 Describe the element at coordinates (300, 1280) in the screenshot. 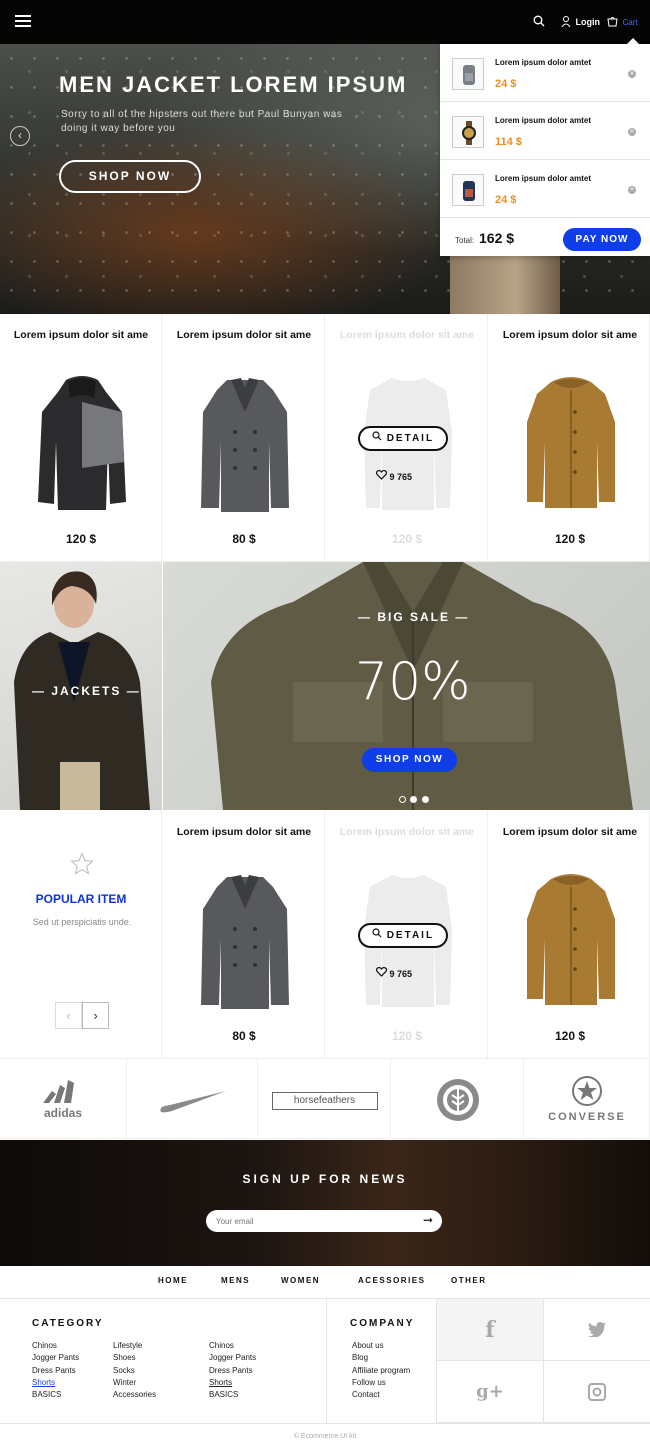

I see `footer-nav-women: WOMEN` at that location.